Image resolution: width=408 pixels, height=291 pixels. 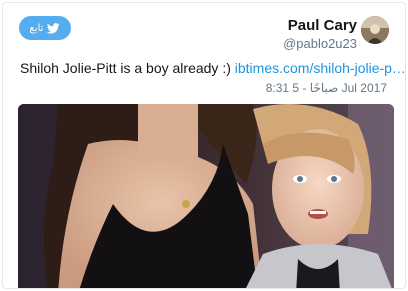 What do you see at coordinates (125, 68) in the screenshot?
I see `tweet-body: Shiloh Jolie-Pitt is a boy already :)` at bounding box center [125, 68].